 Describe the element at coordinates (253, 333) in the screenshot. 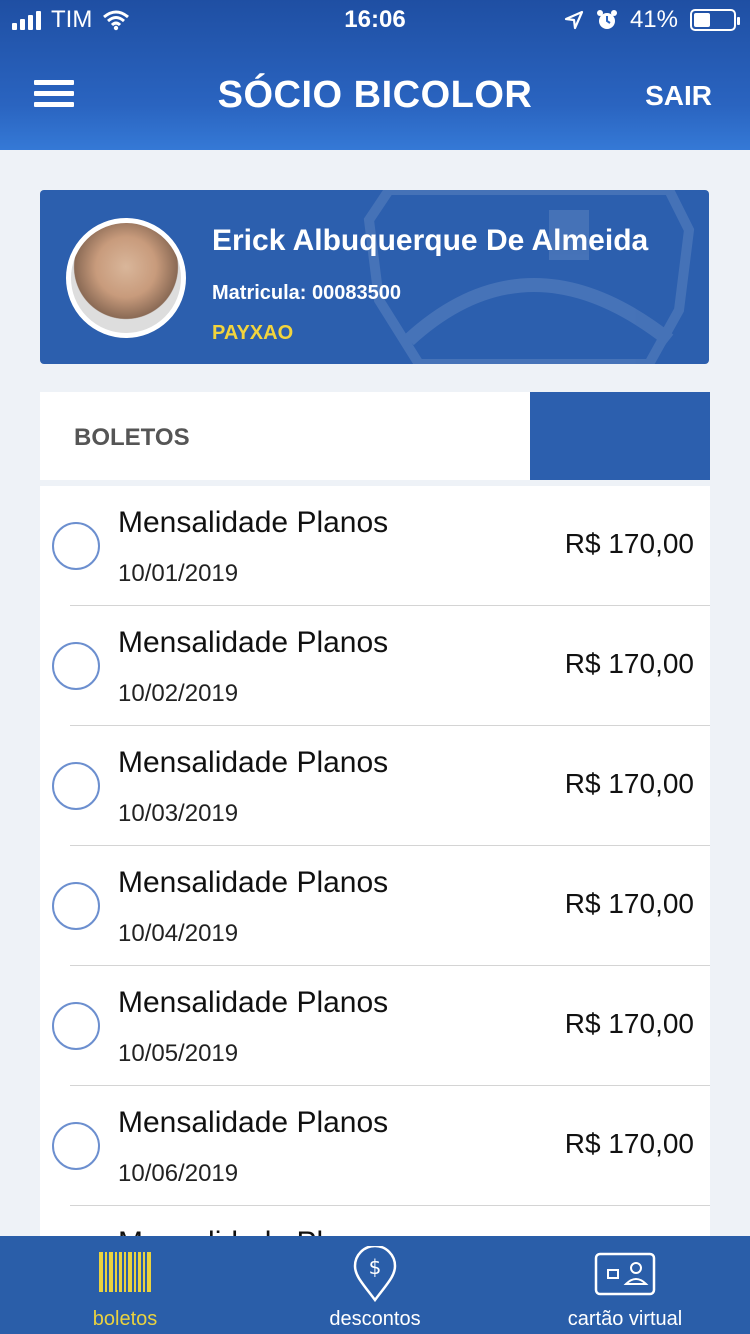

I see `member-plan: PAYXAO` at that location.